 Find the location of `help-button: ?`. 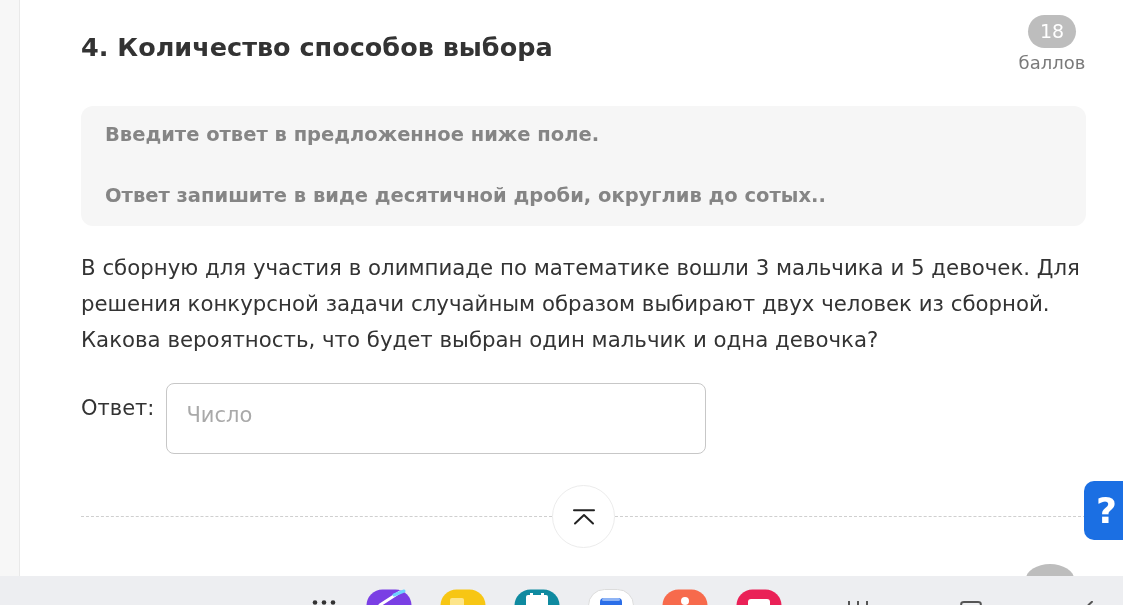

help-button: ? is located at coordinates (1103, 510).